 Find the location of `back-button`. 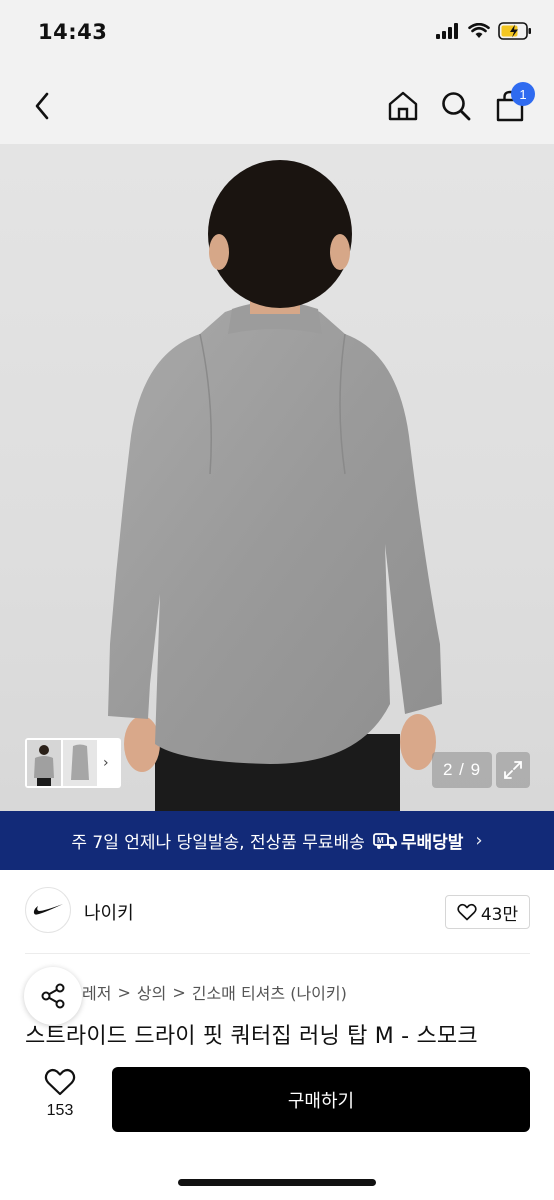

back-button is located at coordinates (42, 106).